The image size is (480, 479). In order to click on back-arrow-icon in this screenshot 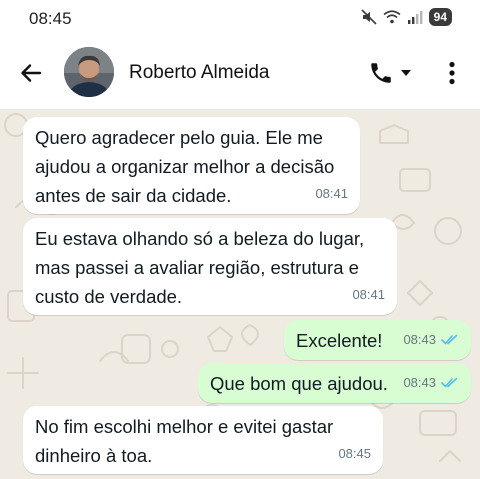, I will do `click(31, 73)`.